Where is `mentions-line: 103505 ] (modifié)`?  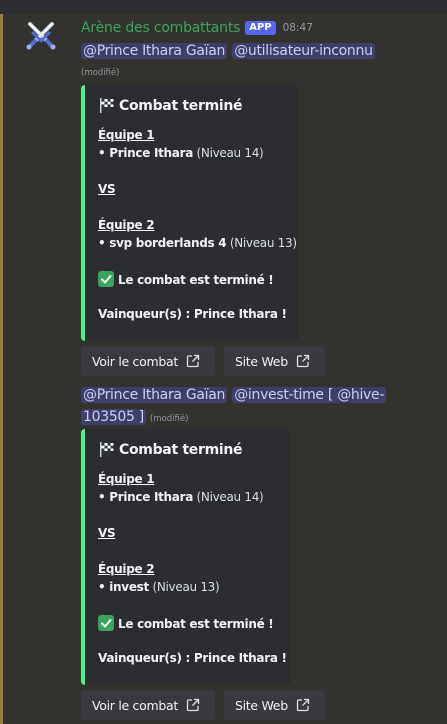 mentions-line: 103505 ] (modifié) is located at coordinates (134, 417).